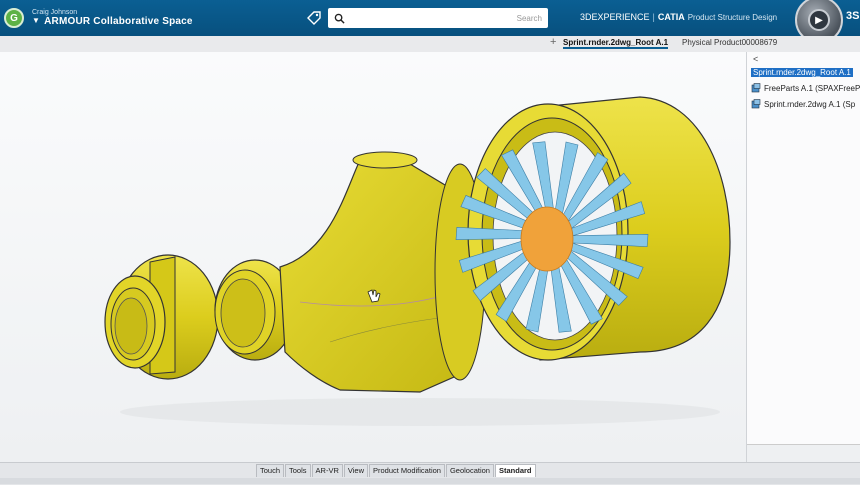  I want to click on tag-icon, so click(314, 18).